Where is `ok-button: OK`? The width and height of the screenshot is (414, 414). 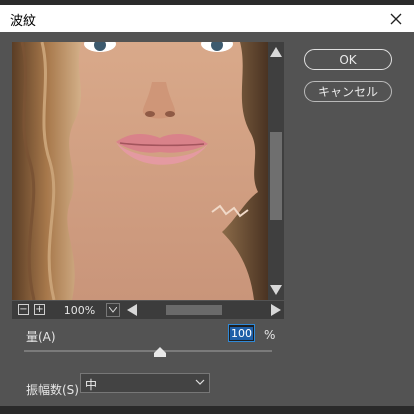 ok-button: OK is located at coordinates (348, 59).